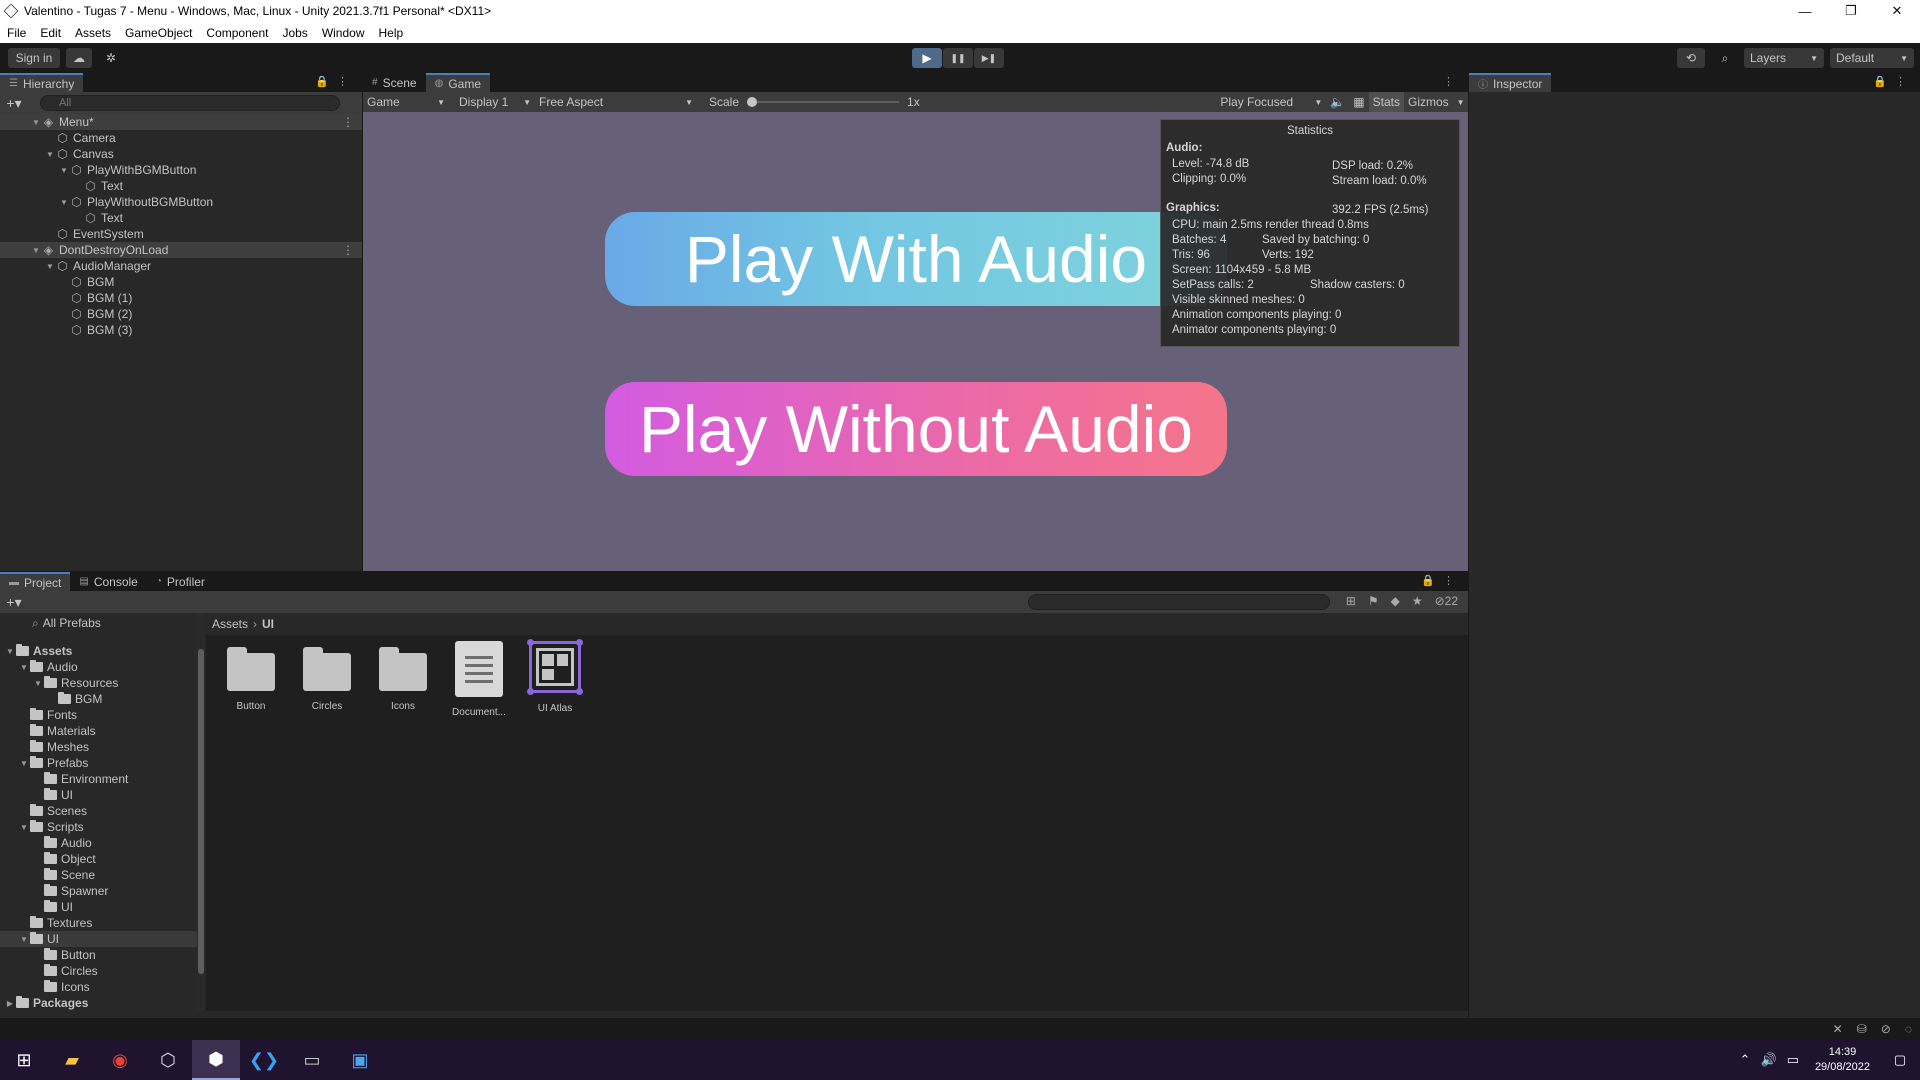  Describe the element at coordinates (264, 1060) in the screenshot. I see `vs-code-icon: ❮❯` at that location.